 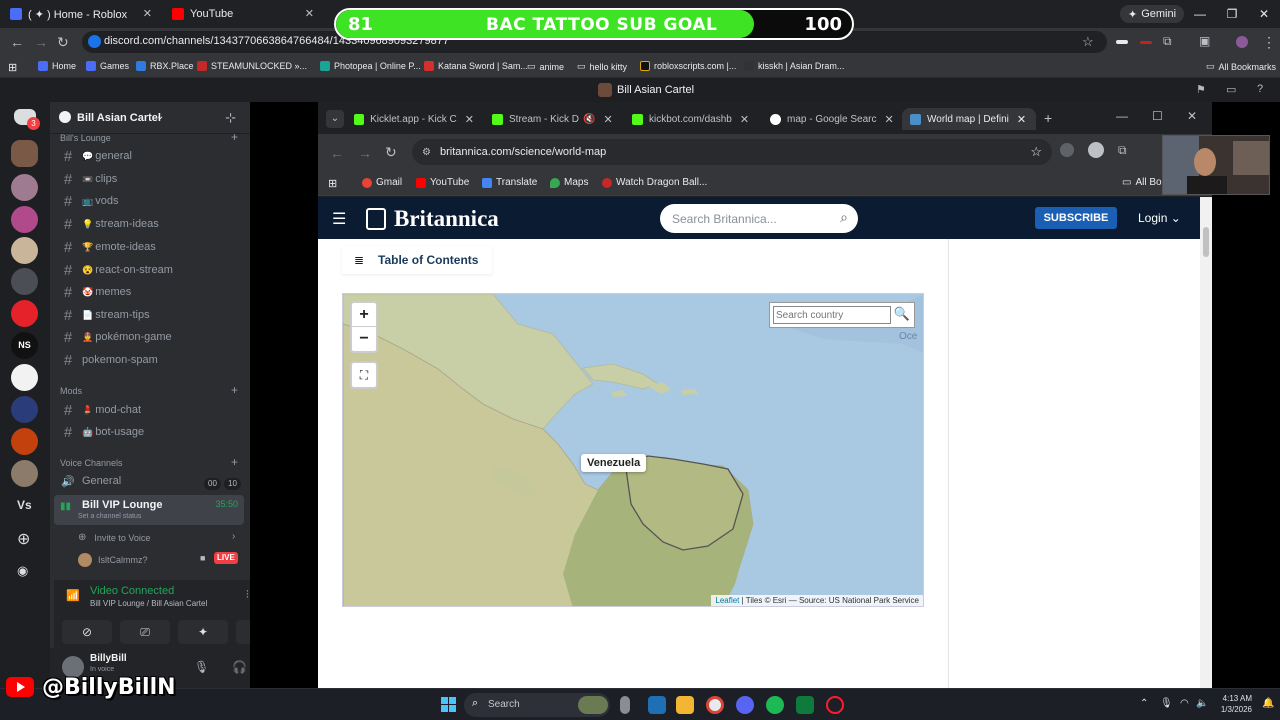 I want to click on tab-search-icon: ⌄, so click(x=335, y=119).